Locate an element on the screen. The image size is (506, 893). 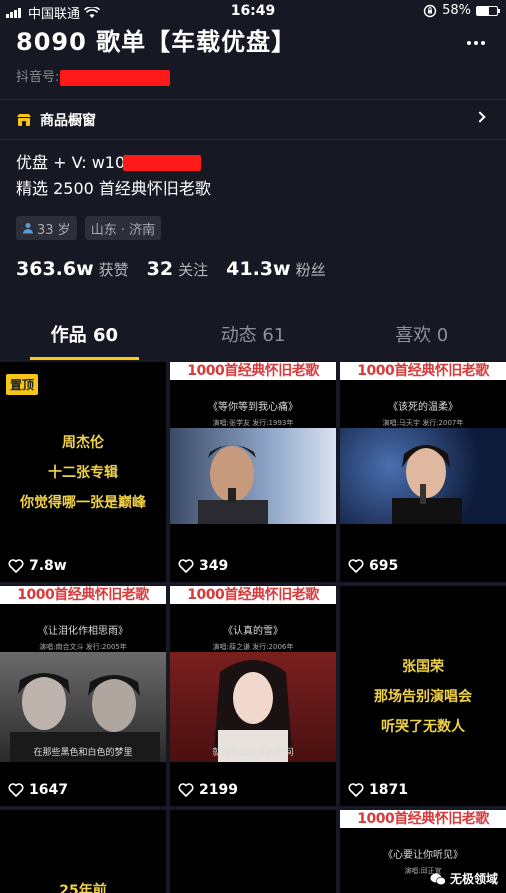
stat-label: 获赞 is located at coordinates (113, 270).